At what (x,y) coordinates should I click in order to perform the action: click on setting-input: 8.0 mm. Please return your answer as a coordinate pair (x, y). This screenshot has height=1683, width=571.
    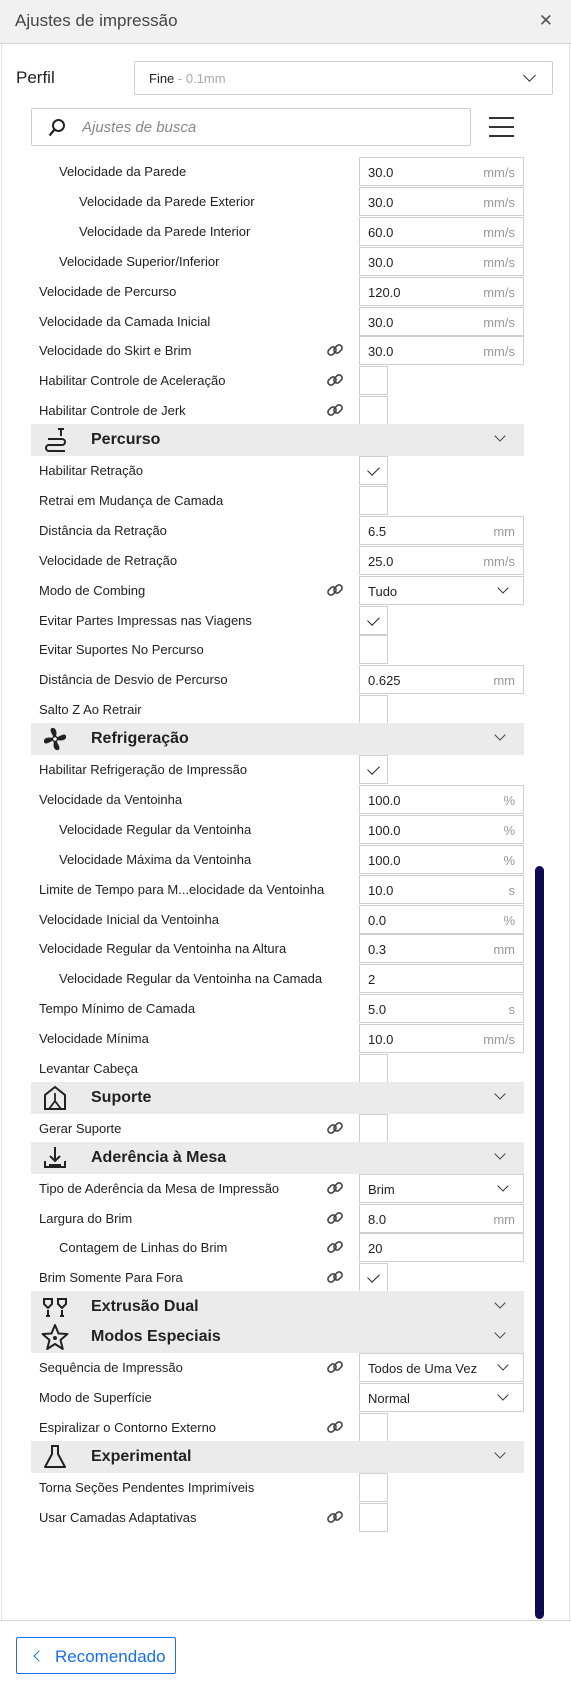
    Looking at the image, I should click on (441, 1218).